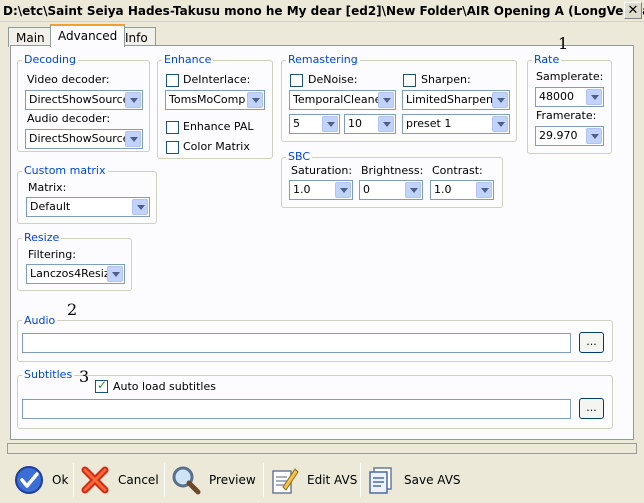 The width and height of the screenshot is (644, 503). I want to click on saturation-value: 1.0, so click(302, 189).